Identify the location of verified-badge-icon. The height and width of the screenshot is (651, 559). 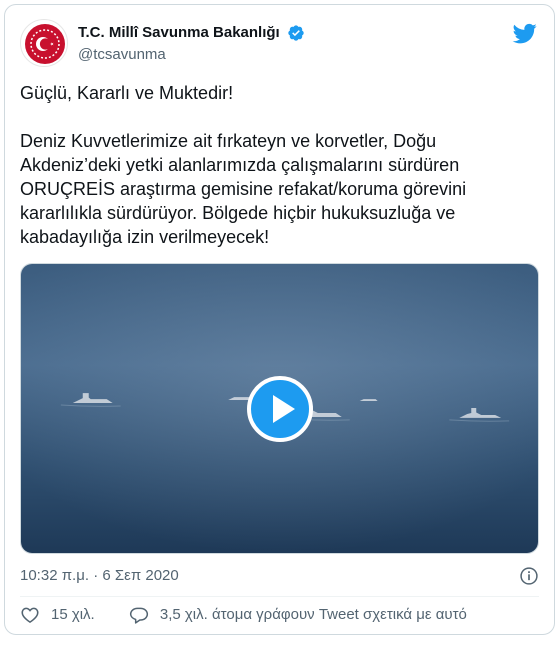
(296, 33).